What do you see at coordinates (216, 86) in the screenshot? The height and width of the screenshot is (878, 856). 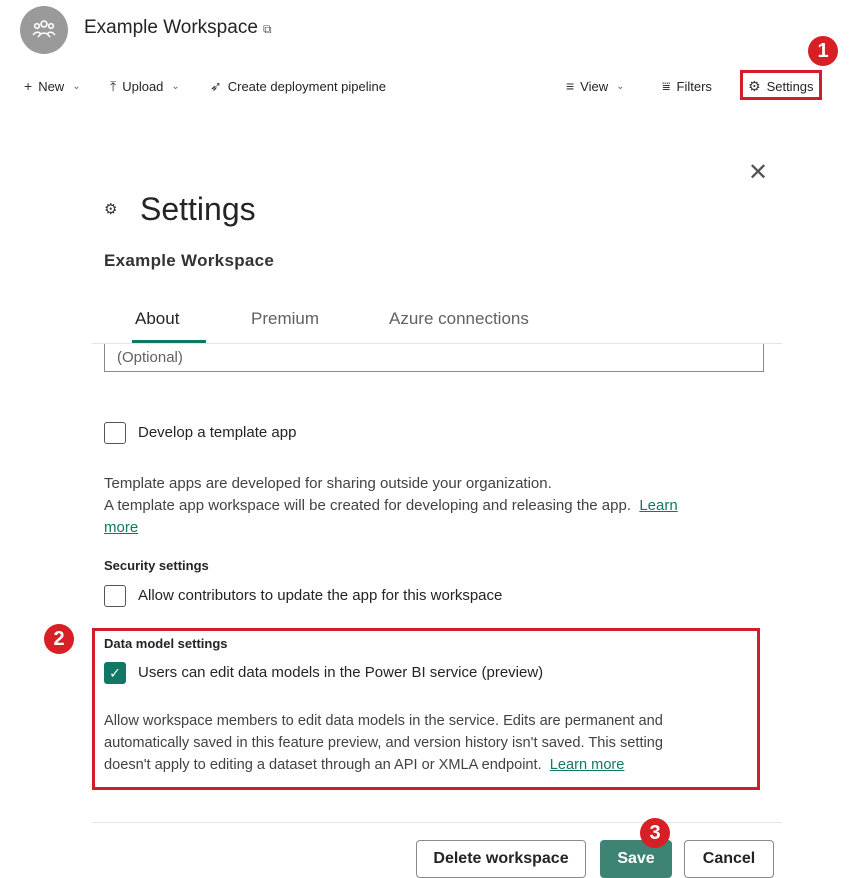 I see `rocket-icon: ➶` at bounding box center [216, 86].